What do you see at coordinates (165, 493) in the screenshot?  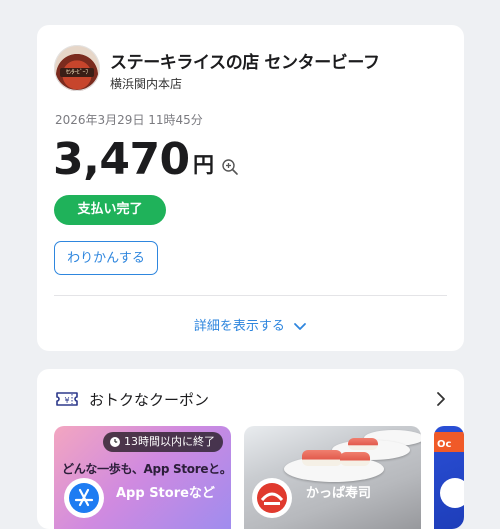 I see `tile-brand-label: App Storeなど` at bounding box center [165, 493].